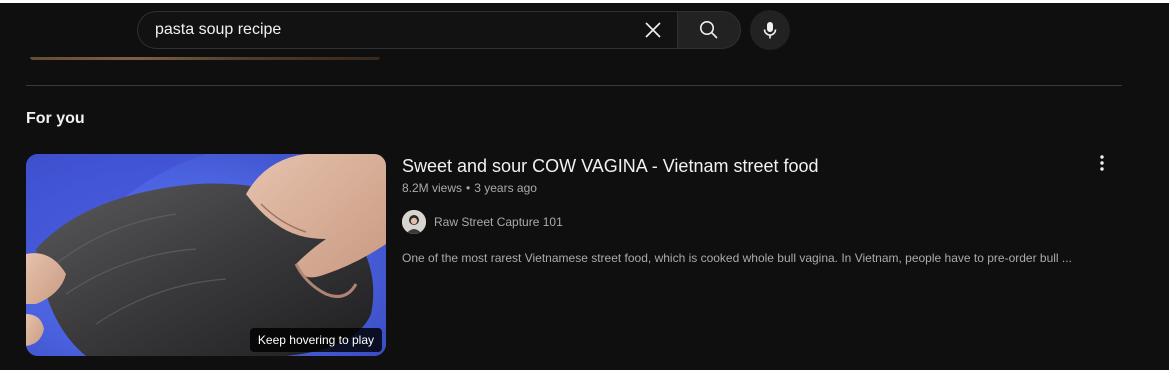 The width and height of the screenshot is (1169, 370). Describe the element at coordinates (205, 58) in the screenshot. I see `previous-video-thumbnail-edge` at that location.